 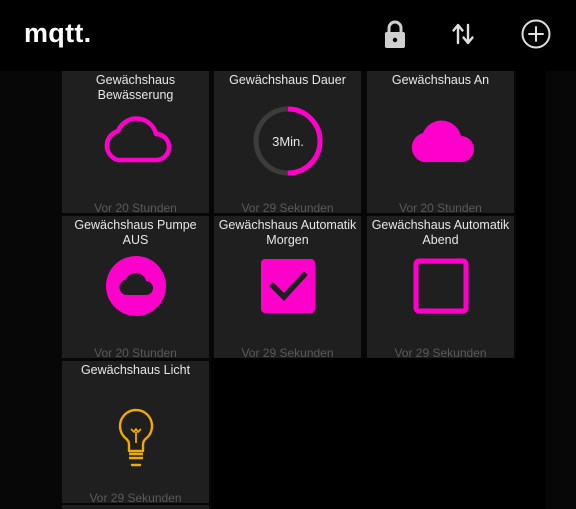 What do you see at coordinates (135, 437) in the screenshot?
I see `lightbulb-icon` at bounding box center [135, 437].